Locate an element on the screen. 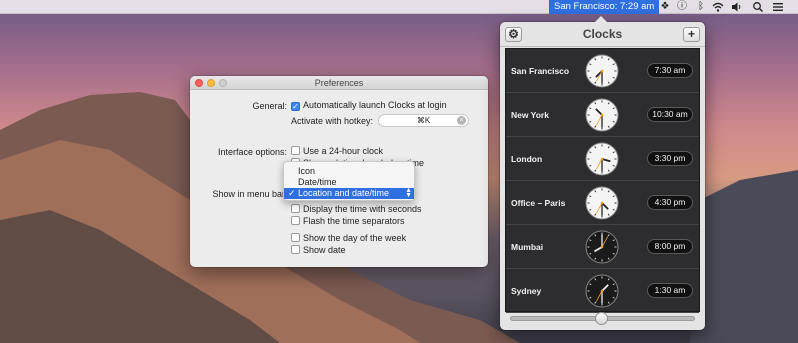 The height and width of the screenshot is (343, 798). clock-city-label: London is located at coordinates (527, 159).